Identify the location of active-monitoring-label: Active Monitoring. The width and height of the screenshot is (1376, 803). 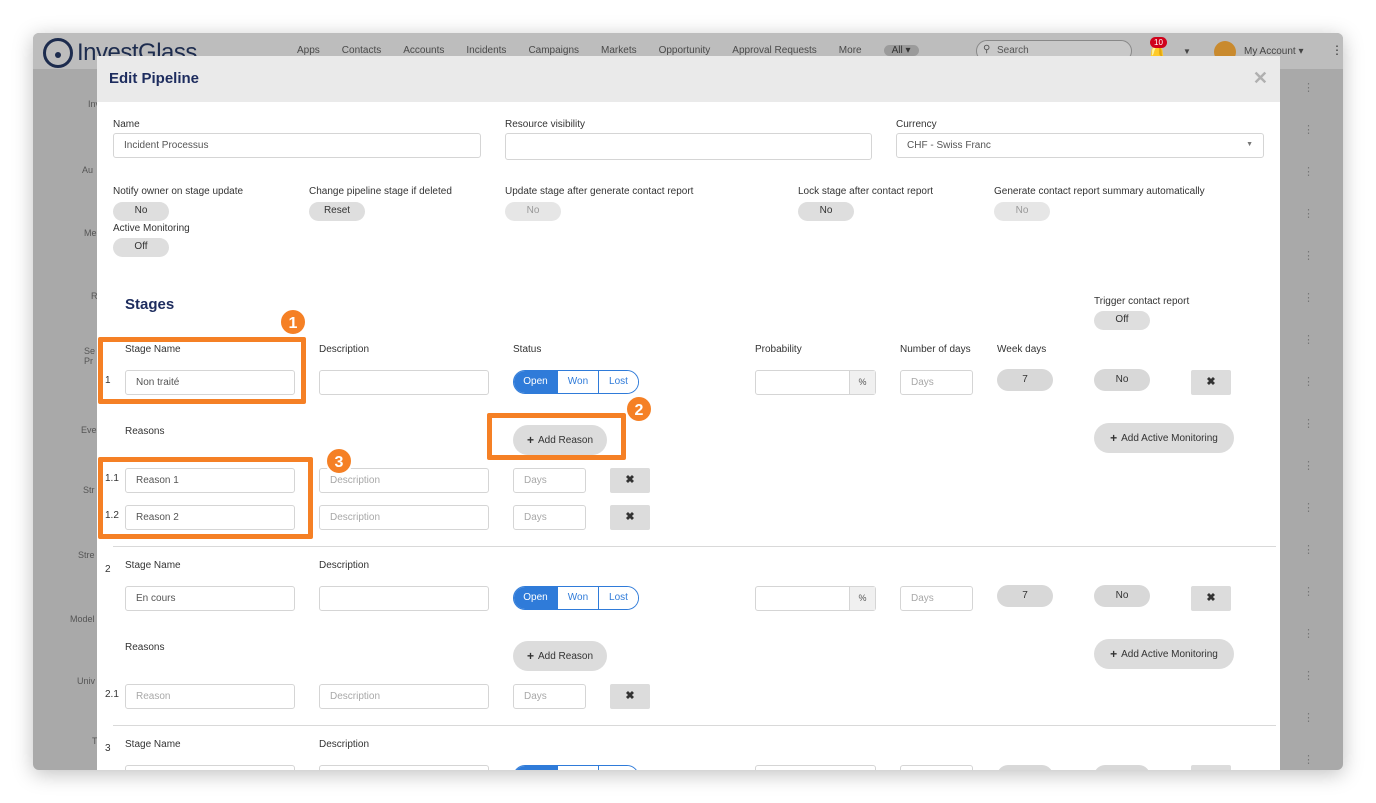
(151, 228).